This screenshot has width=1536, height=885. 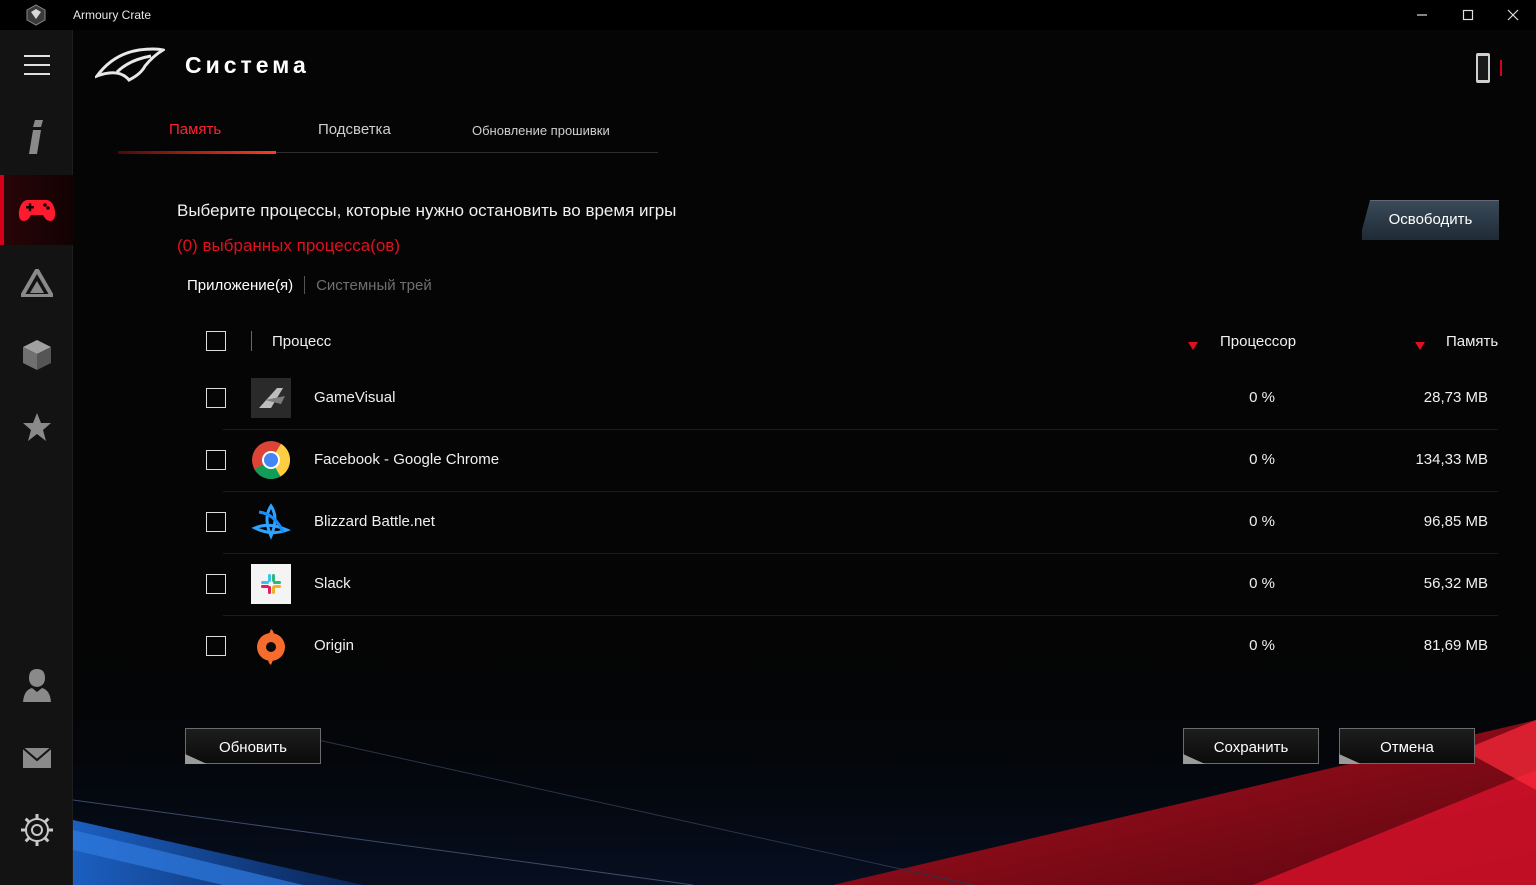 What do you see at coordinates (845, 341) in the screenshot?
I see `table-header: Процесс Процессор Память` at bounding box center [845, 341].